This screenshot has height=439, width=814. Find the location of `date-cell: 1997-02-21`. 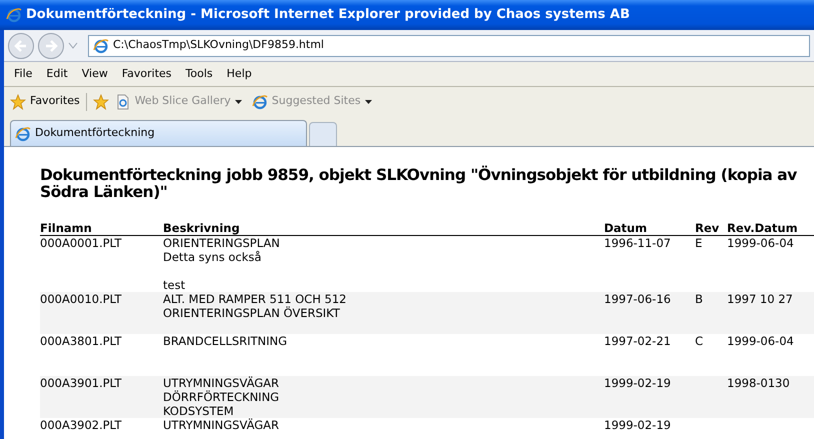

date-cell: 1997-02-21 is located at coordinates (637, 341).